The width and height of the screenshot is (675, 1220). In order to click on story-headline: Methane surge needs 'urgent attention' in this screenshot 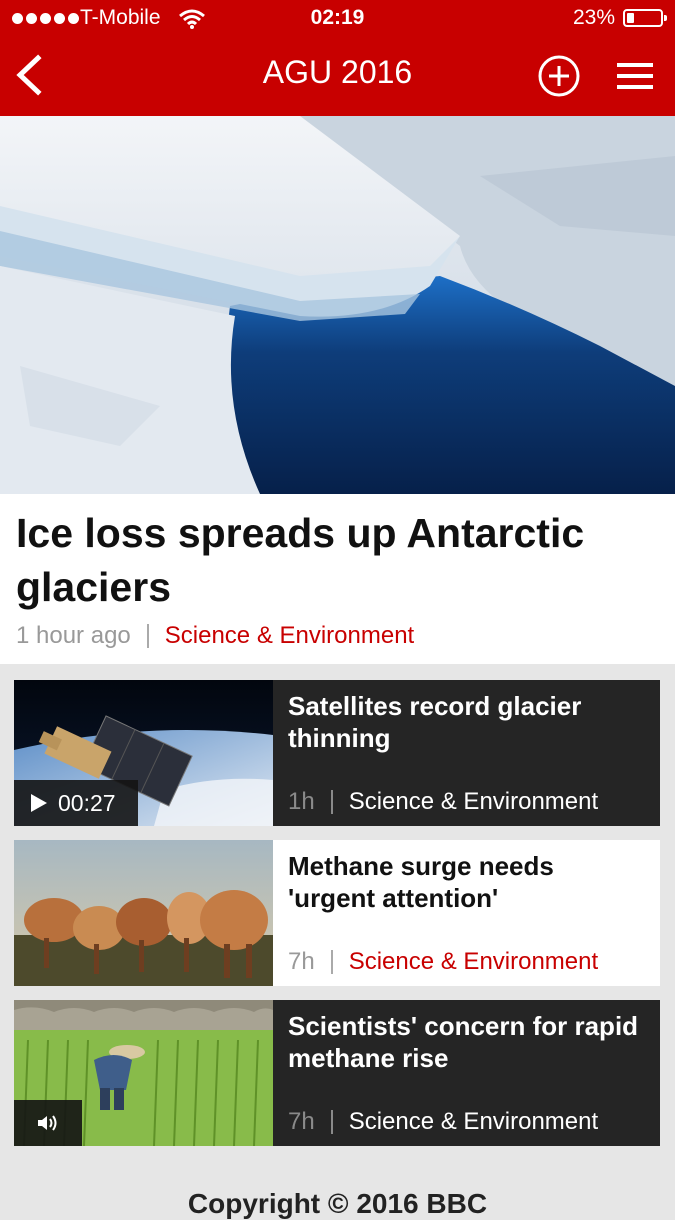, I will do `click(468, 882)`.